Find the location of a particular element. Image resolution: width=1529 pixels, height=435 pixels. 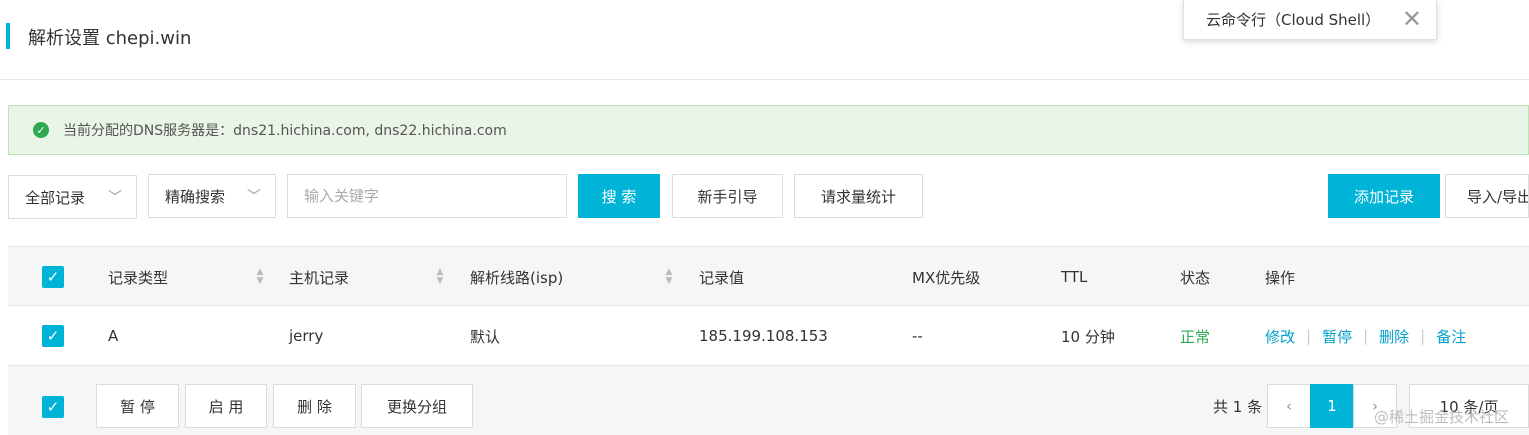

column-header-status: 状态 is located at coordinates (1195, 277).